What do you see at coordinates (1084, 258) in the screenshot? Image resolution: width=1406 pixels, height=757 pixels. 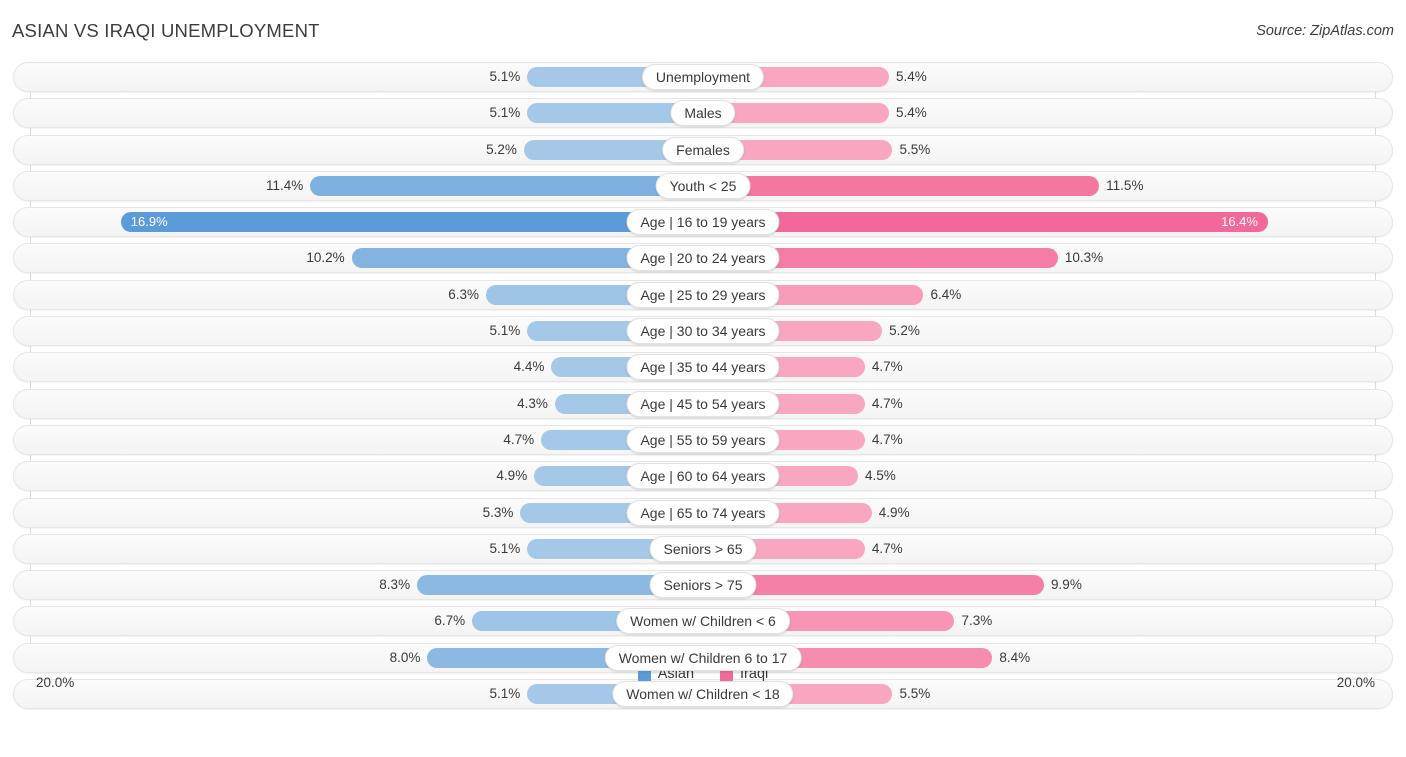 I see `value-label-iraqi: 10.3%` at bounding box center [1084, 258].